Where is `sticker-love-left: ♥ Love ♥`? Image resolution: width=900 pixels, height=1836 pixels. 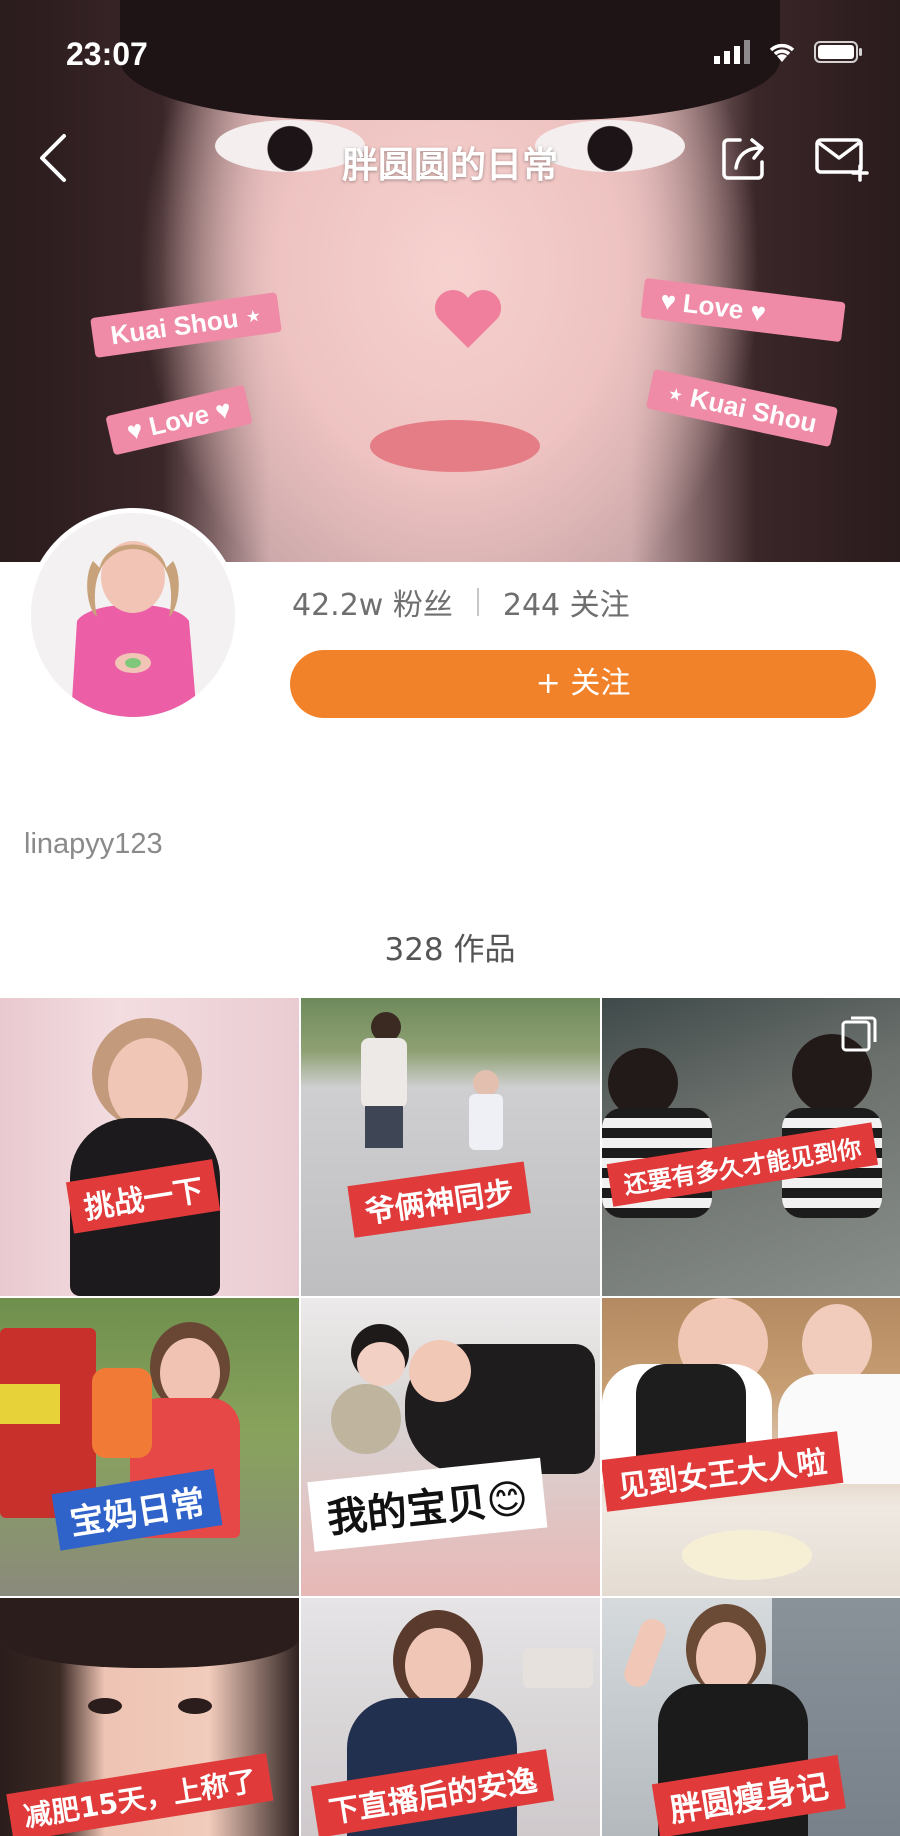
sticker-love-left: ♥ Love ♥ is located at coordinates (179, 420).